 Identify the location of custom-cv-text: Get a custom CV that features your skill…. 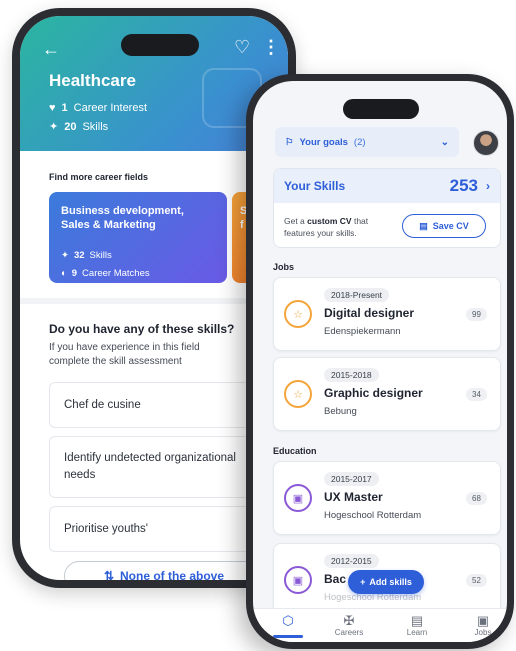
(334, 227).